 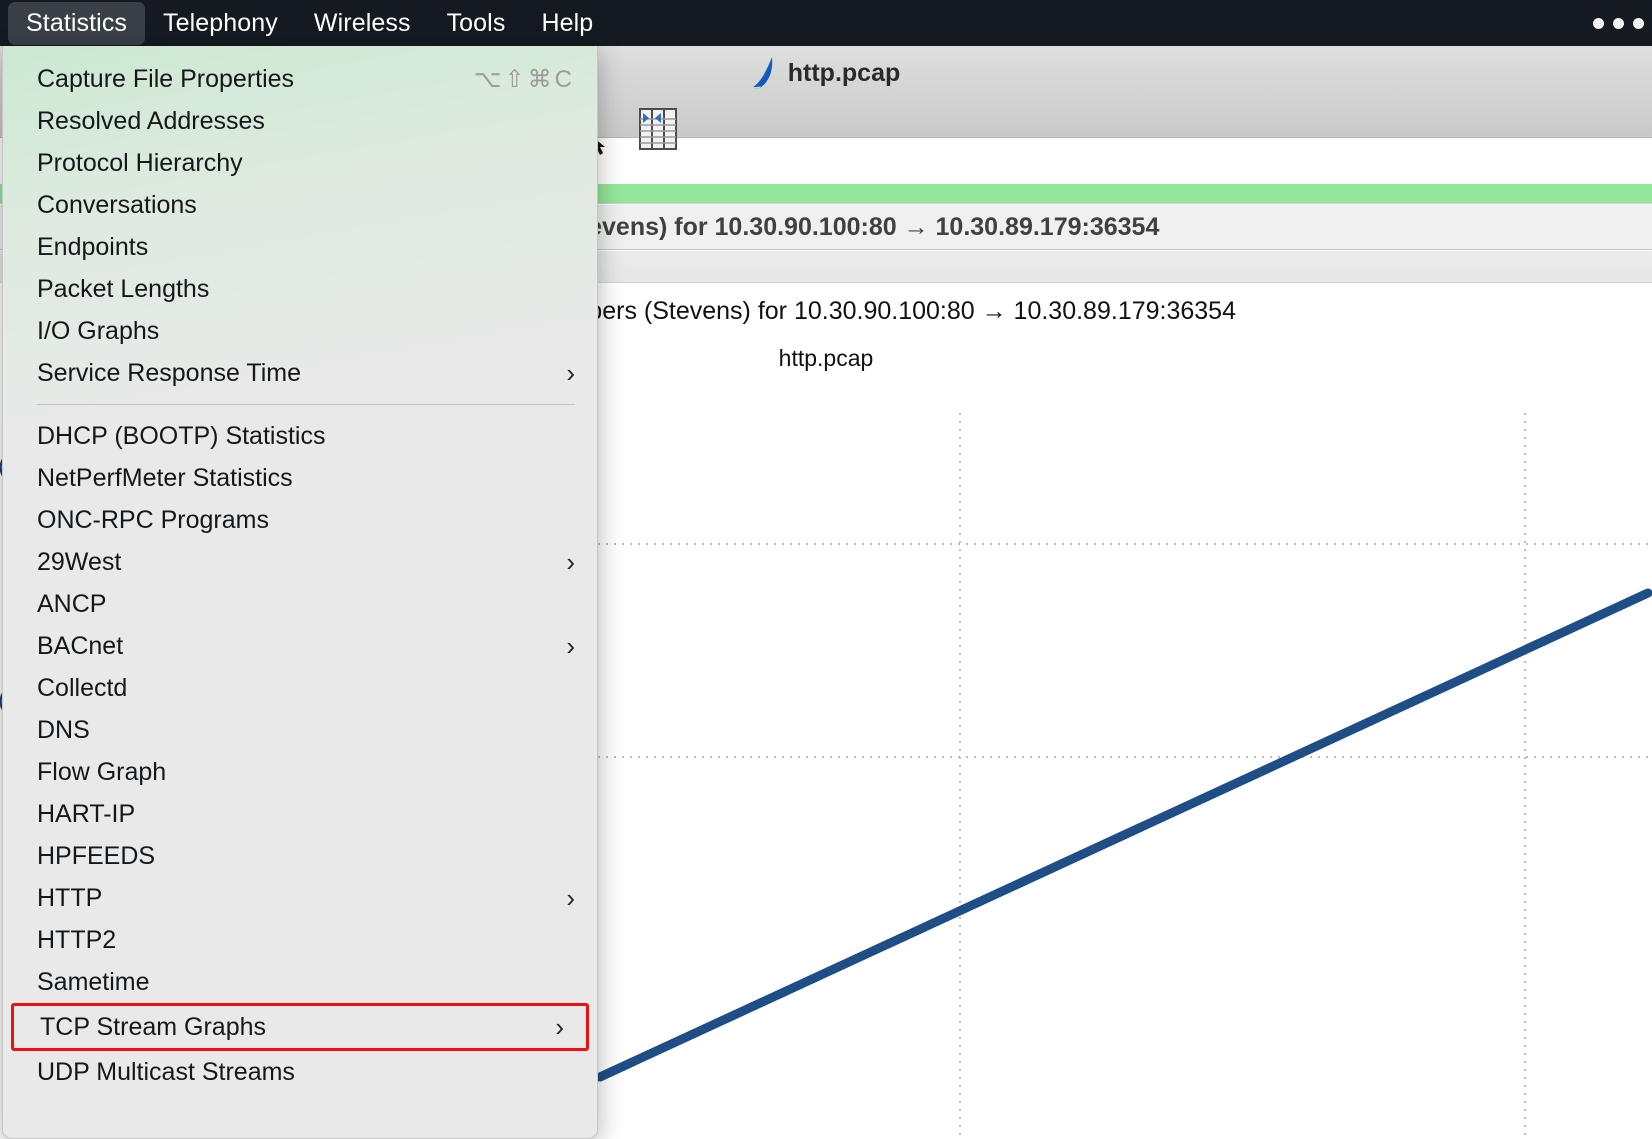 I want to click on menu-item-label: TCP Stream Graphs, so click(x=153, y=1026).